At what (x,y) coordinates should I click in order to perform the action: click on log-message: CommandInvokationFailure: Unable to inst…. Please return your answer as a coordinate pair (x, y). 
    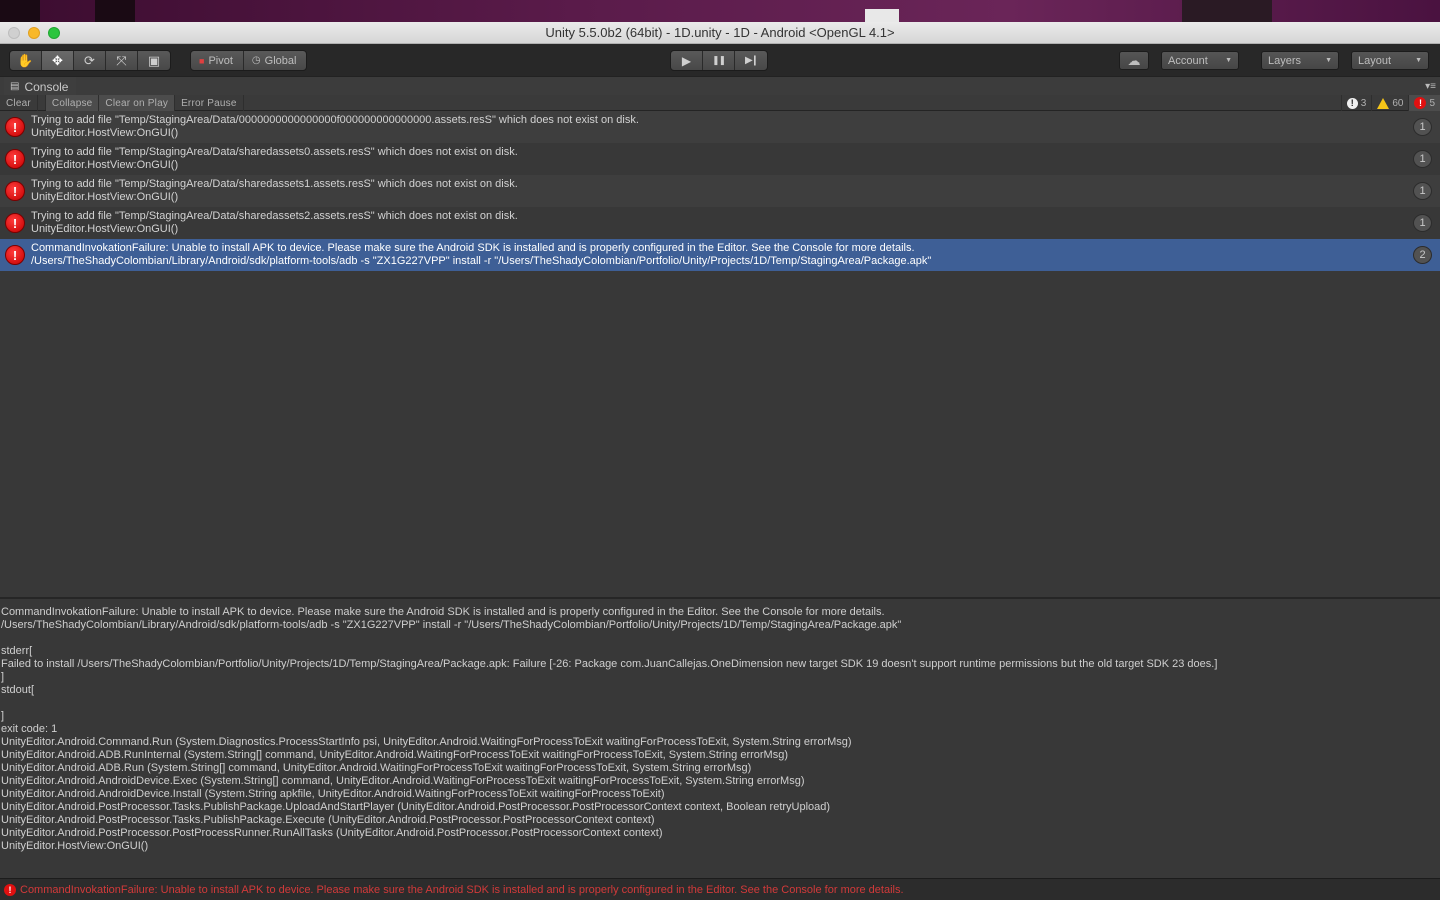
    Looking at the image, I should click on (473, 248).